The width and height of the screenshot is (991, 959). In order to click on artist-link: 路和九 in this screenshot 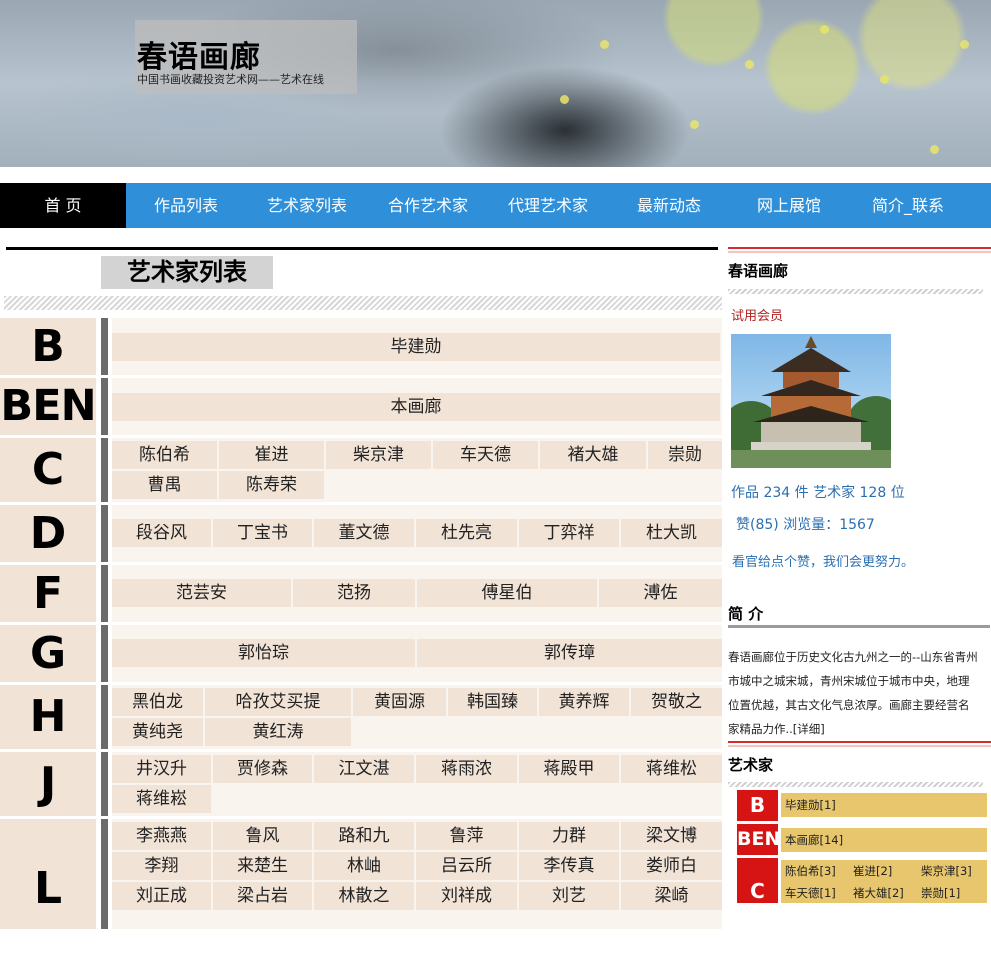, I will do `click(365, 836)`.